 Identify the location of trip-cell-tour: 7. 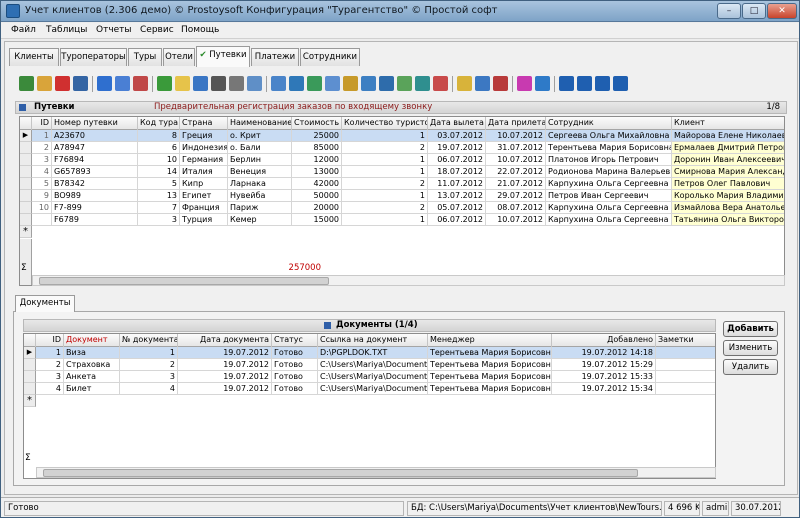
(159, 208).